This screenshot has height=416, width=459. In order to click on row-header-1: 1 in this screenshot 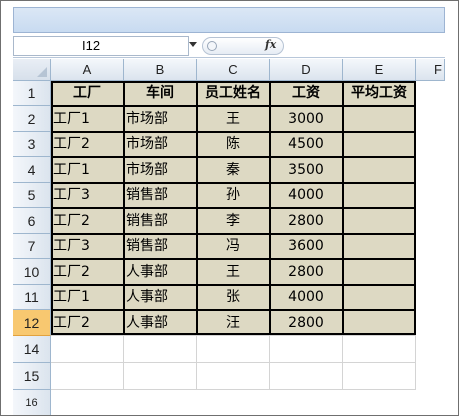, I will do `click(32, 93)`.